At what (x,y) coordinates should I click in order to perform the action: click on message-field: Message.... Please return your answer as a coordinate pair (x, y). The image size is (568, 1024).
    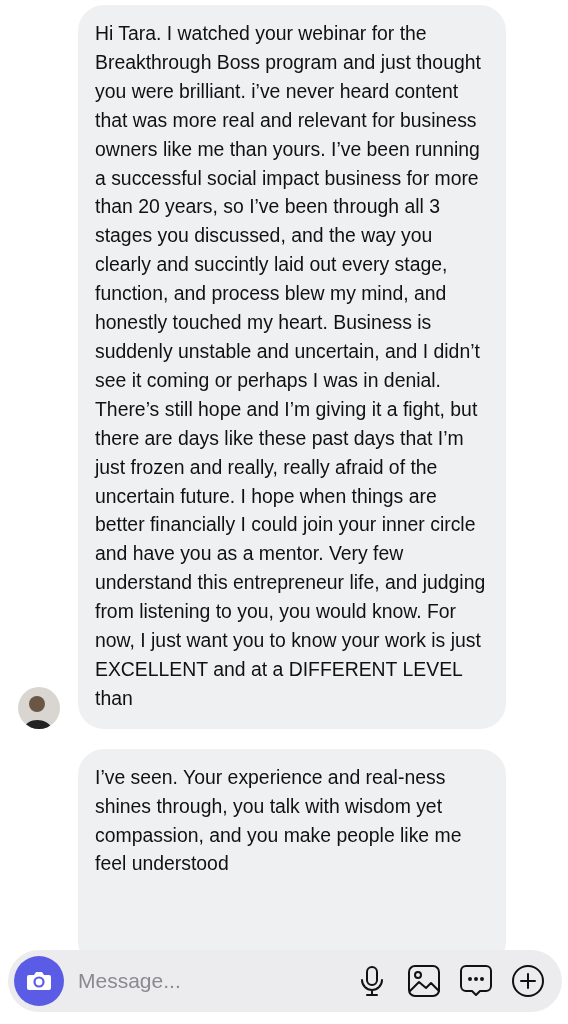
    Looking at the image, I should click on (208, 981).